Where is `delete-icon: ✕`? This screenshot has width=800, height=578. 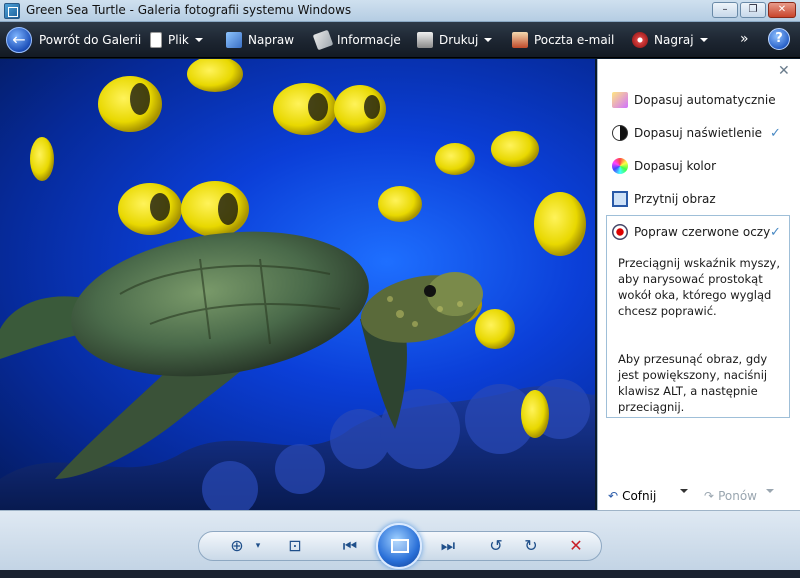 delete-icon: ✕ is located at coordinates (576, 546).